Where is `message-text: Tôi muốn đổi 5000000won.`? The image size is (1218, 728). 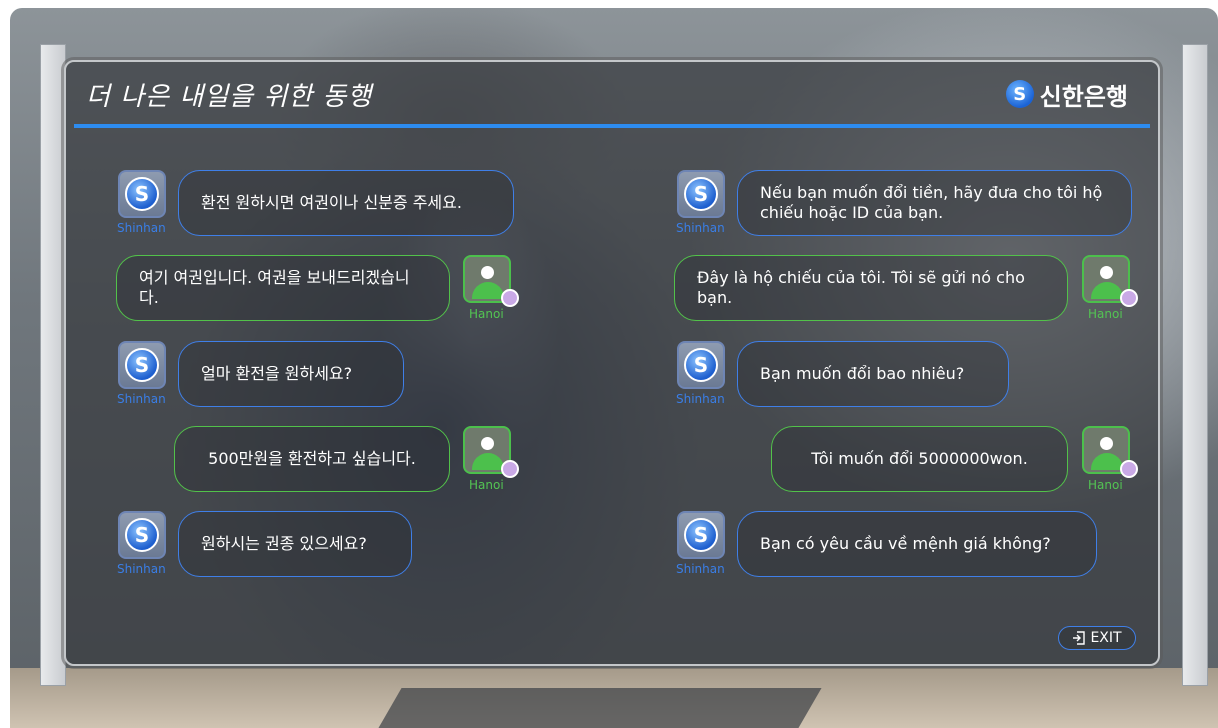 message-text: Tôi muốn đổi 5000000won. is located at coordinates (919, 458).